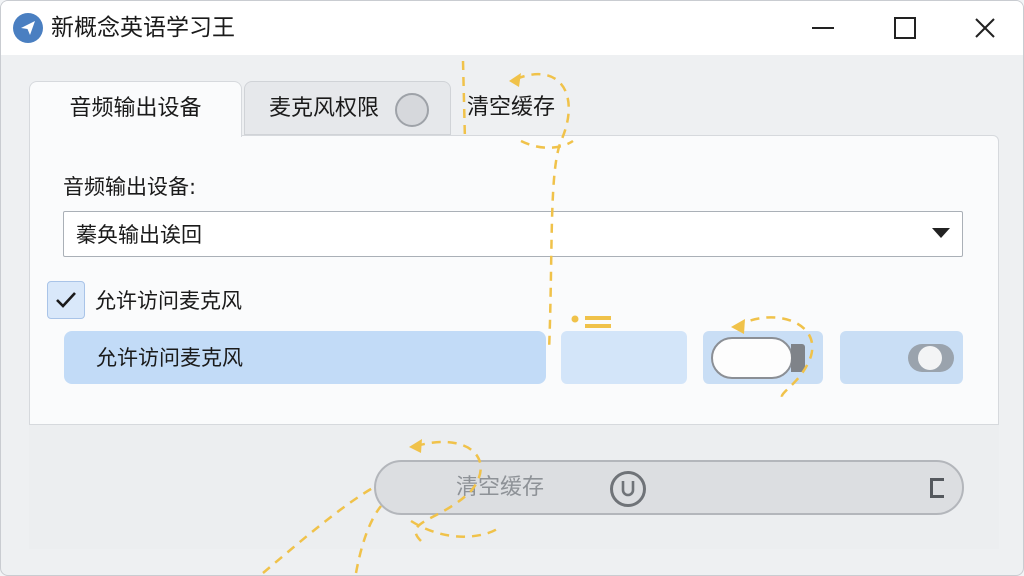  I want to click on audio-output-value: 蓁奂输出诶回, so click(139, 235).